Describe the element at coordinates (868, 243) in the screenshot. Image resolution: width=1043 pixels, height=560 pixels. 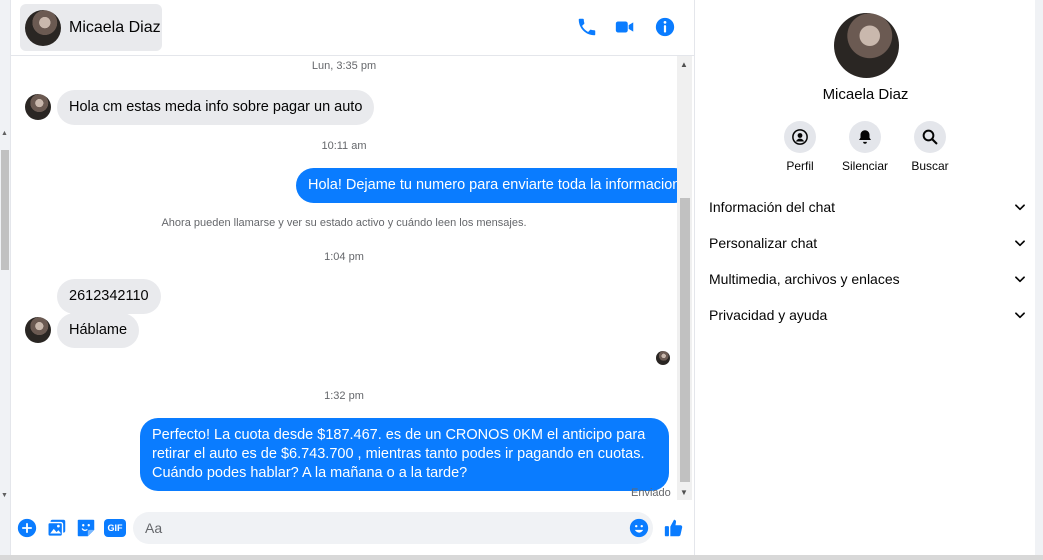
I see `section-customize-chat: Personalizar chat` at that location.